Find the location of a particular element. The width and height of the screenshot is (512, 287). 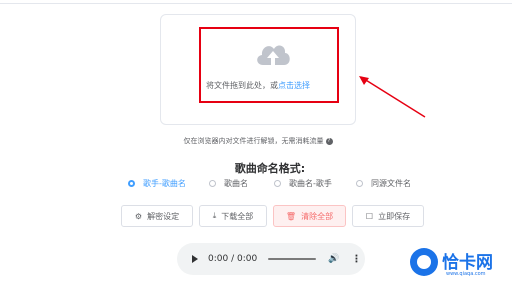

watermark-logo: 恰卡网 www.qiaqa.com is located at coordinates (459, 265).